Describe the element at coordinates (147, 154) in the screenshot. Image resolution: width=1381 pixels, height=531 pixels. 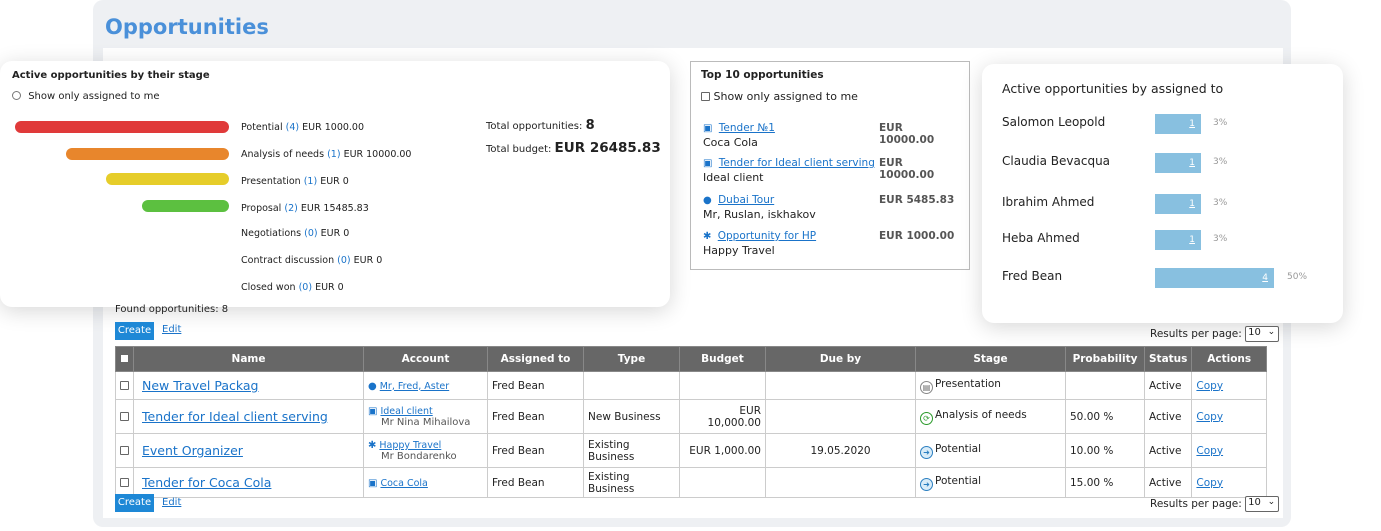
I see `funnel-bar-analysis` at that location.